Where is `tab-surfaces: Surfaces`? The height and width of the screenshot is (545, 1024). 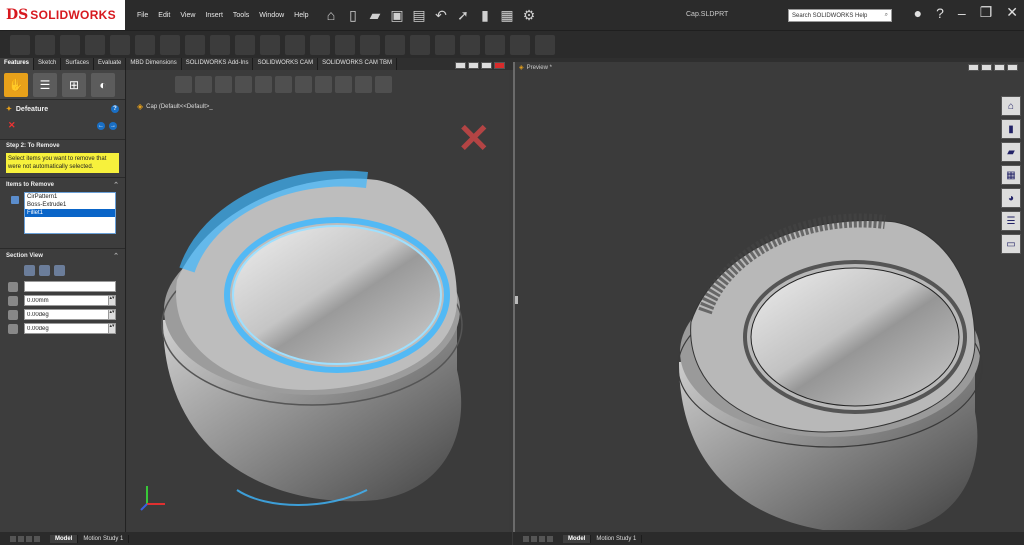
tab-surfaces: Surfaces is located at coordinates (78, 64).